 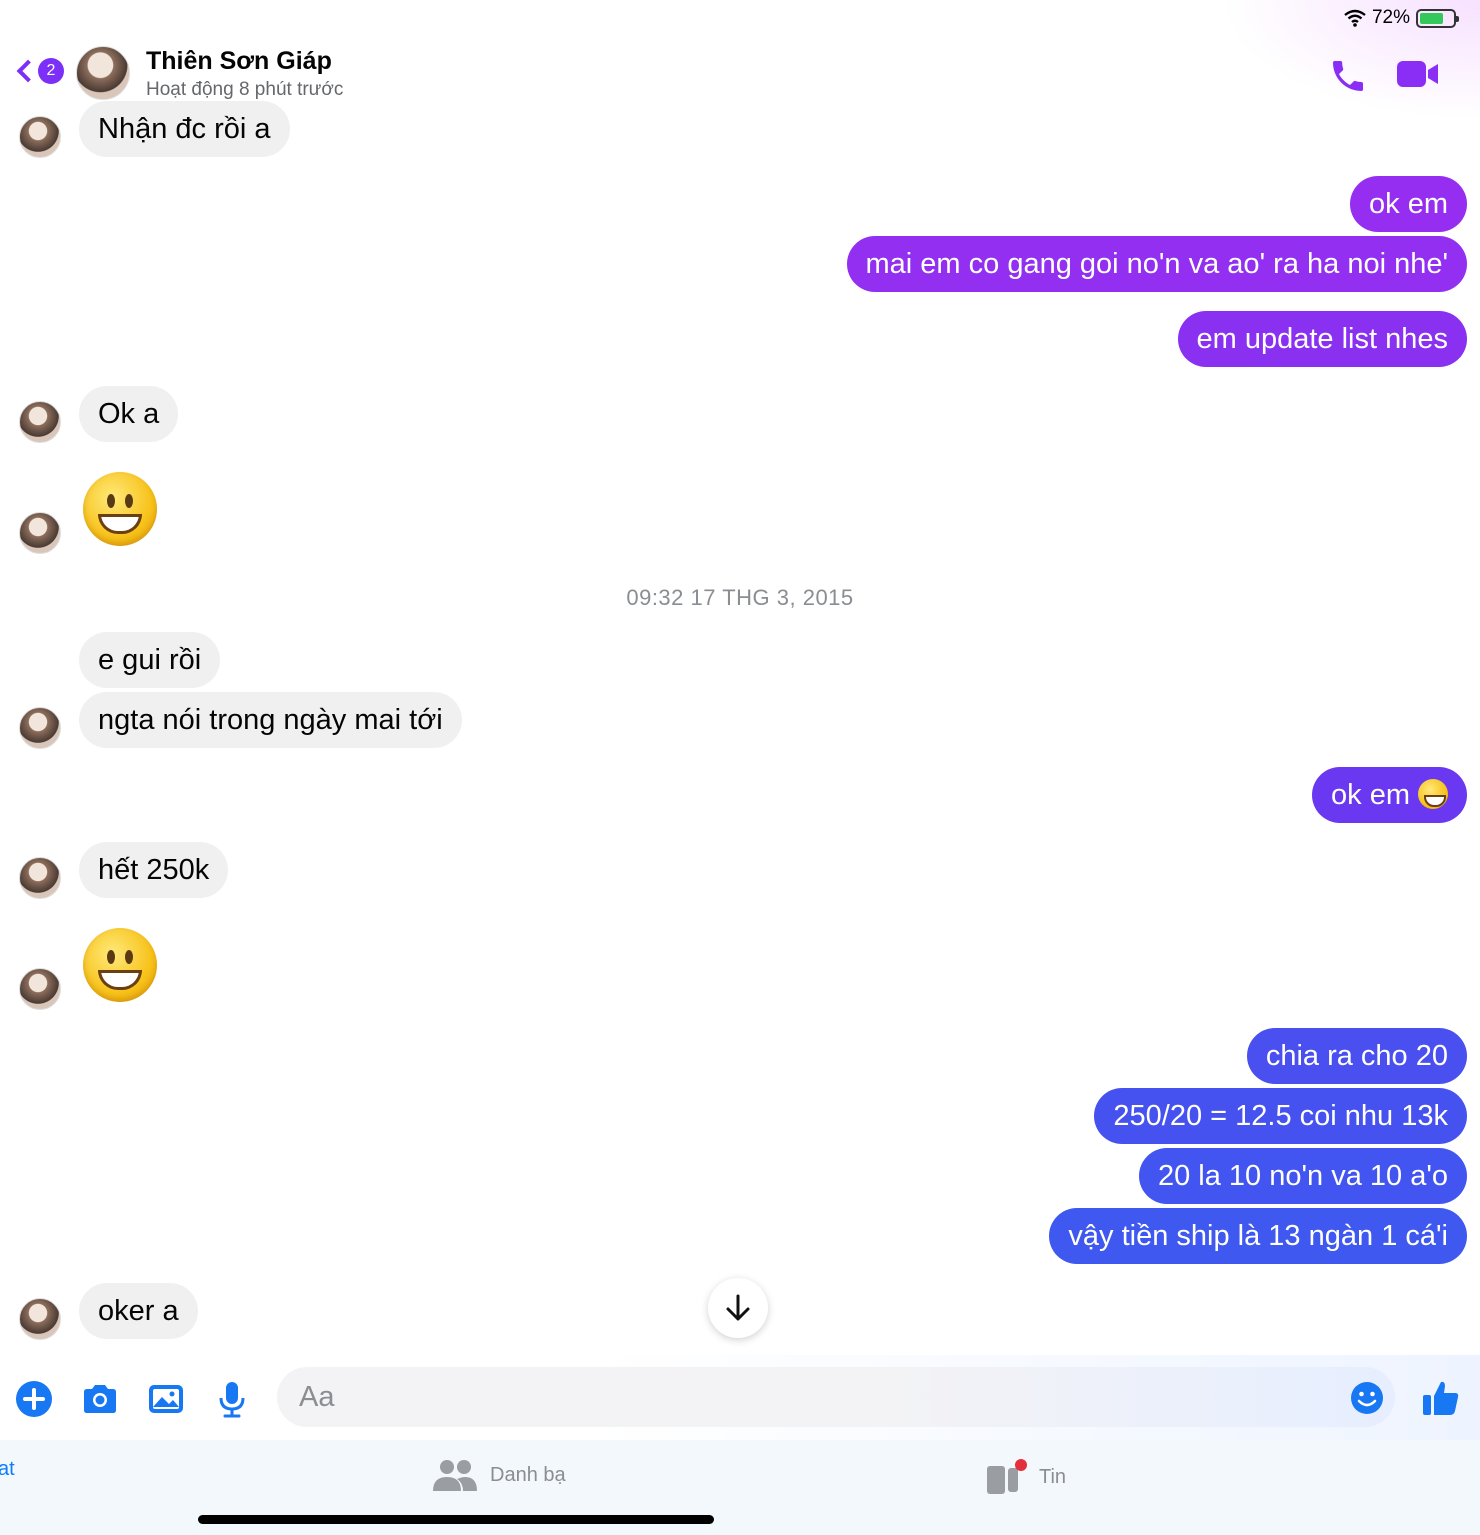 I want to click on message-bubble-incoming: oker a, so click(x=138, y=1311).